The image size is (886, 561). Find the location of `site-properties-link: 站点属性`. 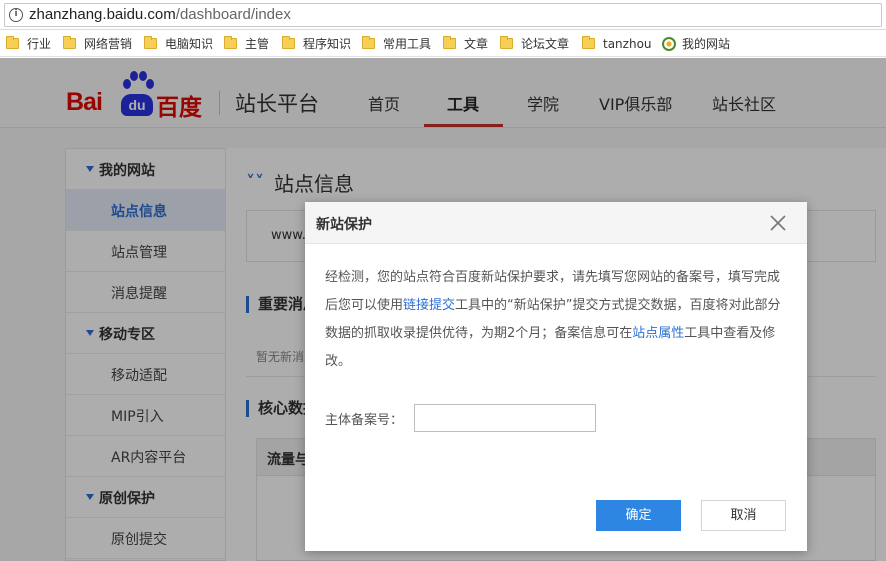

site-properties-link: 站点属性 is located at coordinates (658, 333).